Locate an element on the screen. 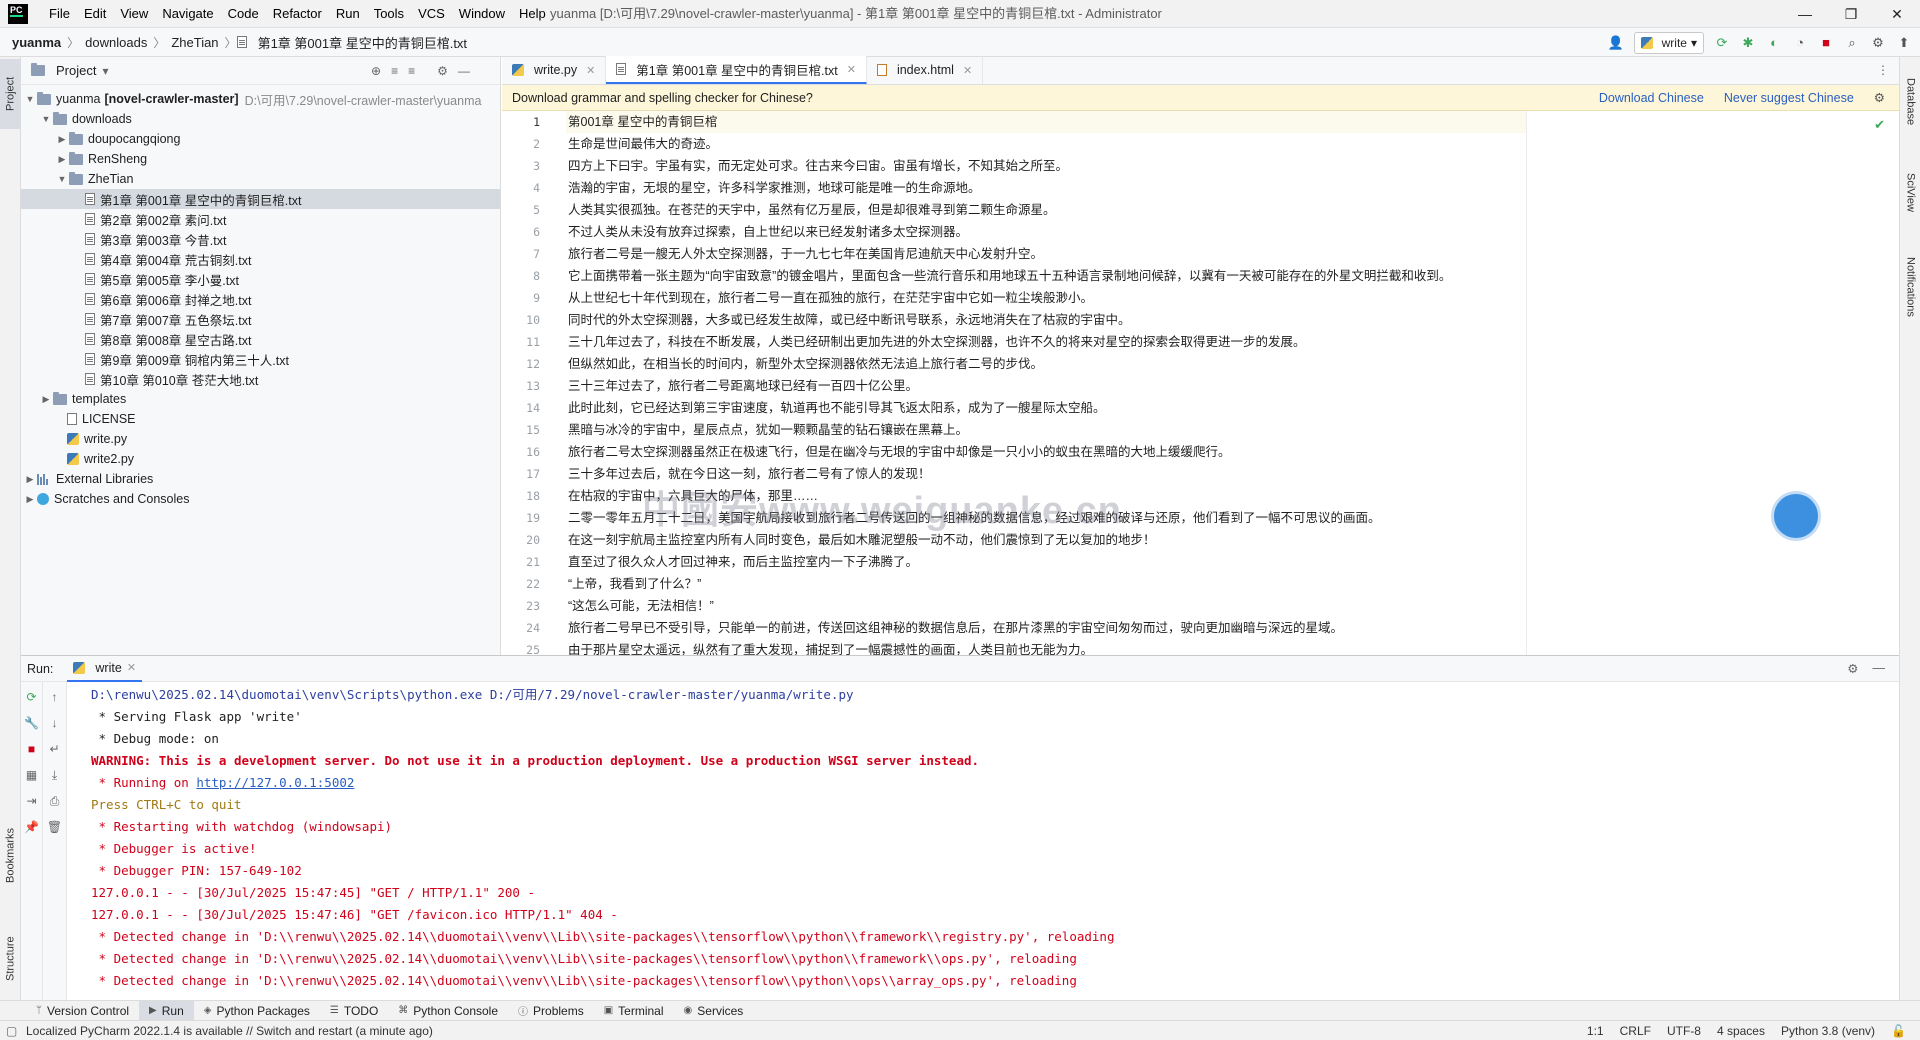  search-icon: ⌕ is located at coordinates (1852, 43).